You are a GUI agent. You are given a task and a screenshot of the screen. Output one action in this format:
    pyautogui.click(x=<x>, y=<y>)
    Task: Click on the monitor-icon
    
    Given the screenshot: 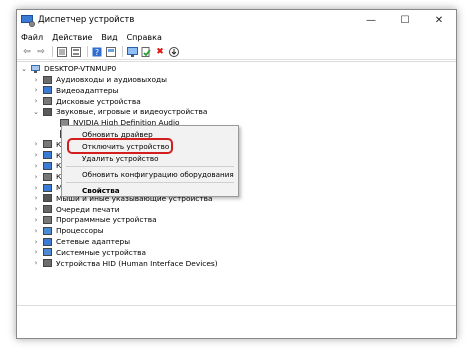 What is the action you would take?
    pyautogui.click(x=132, y=51)
    